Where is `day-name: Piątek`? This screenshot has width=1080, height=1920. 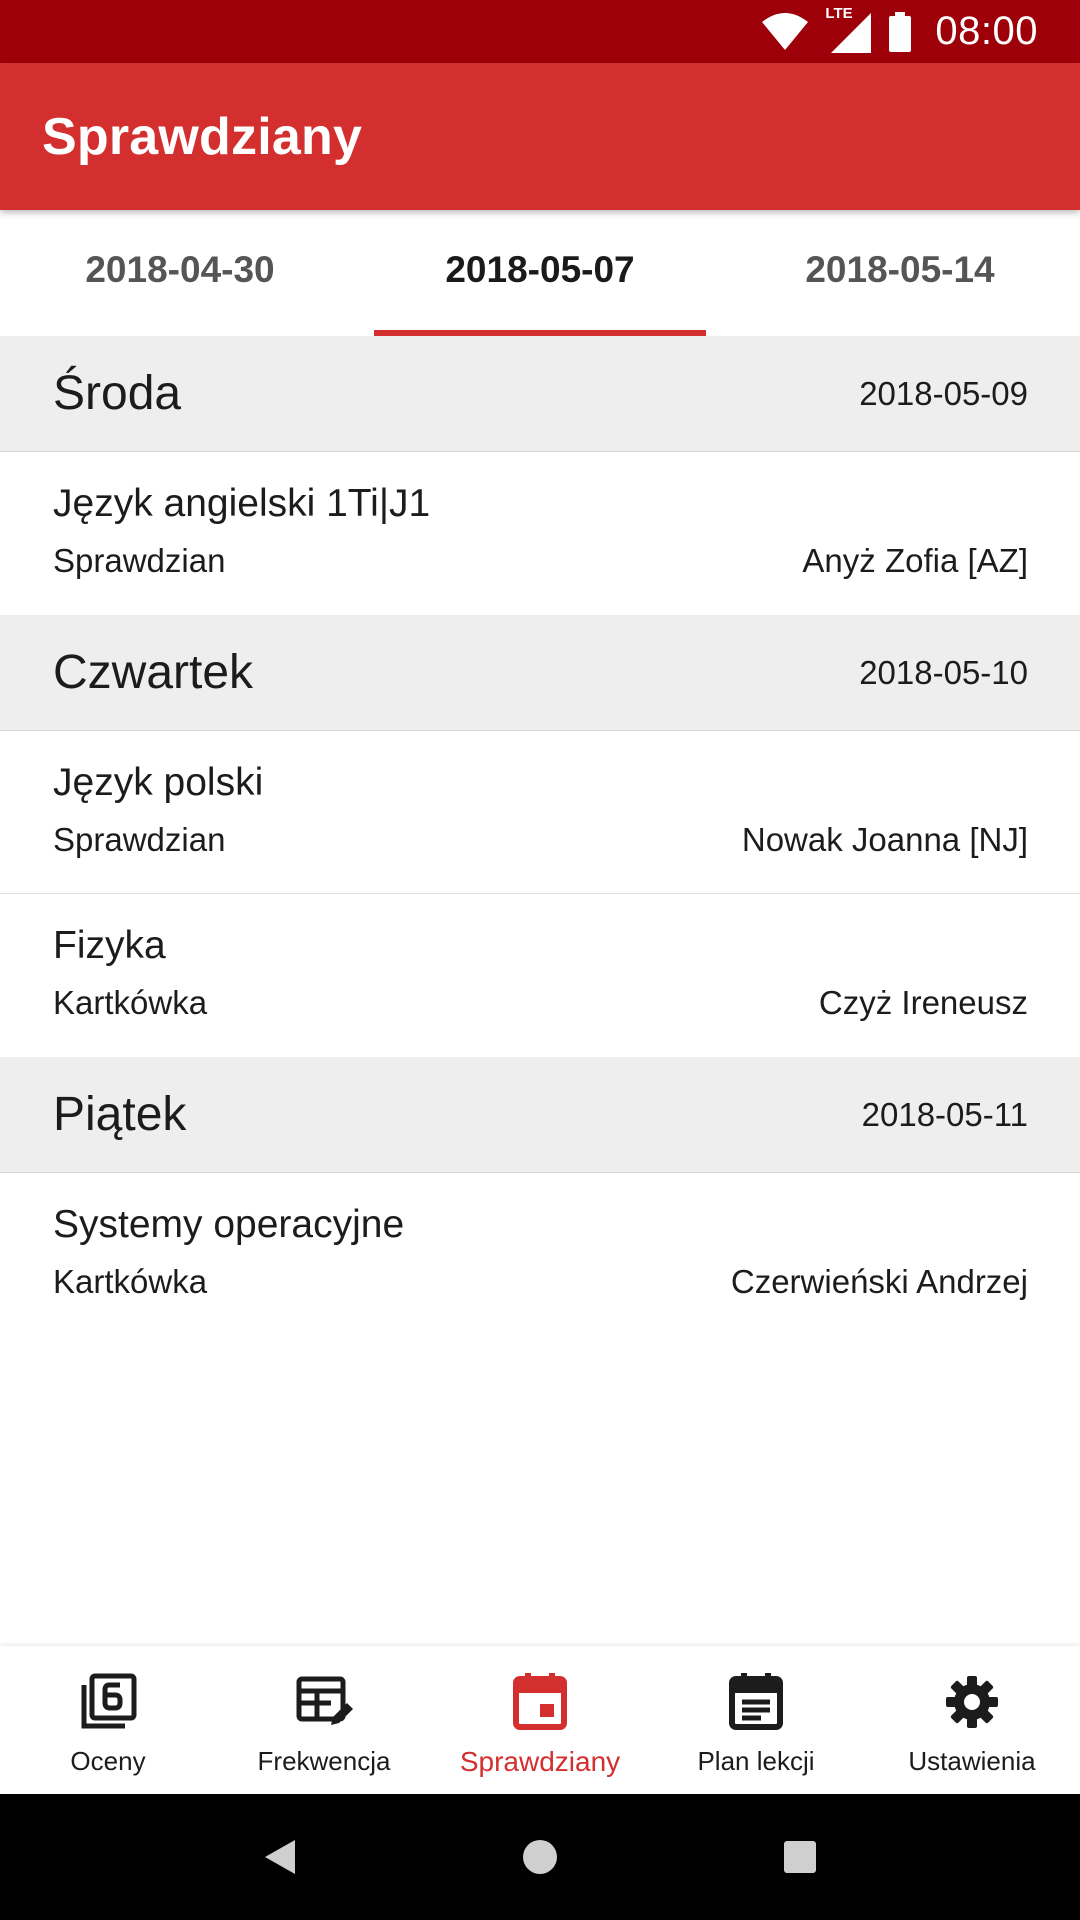 day-name: Piątek is located at coordinates (120, 1114).